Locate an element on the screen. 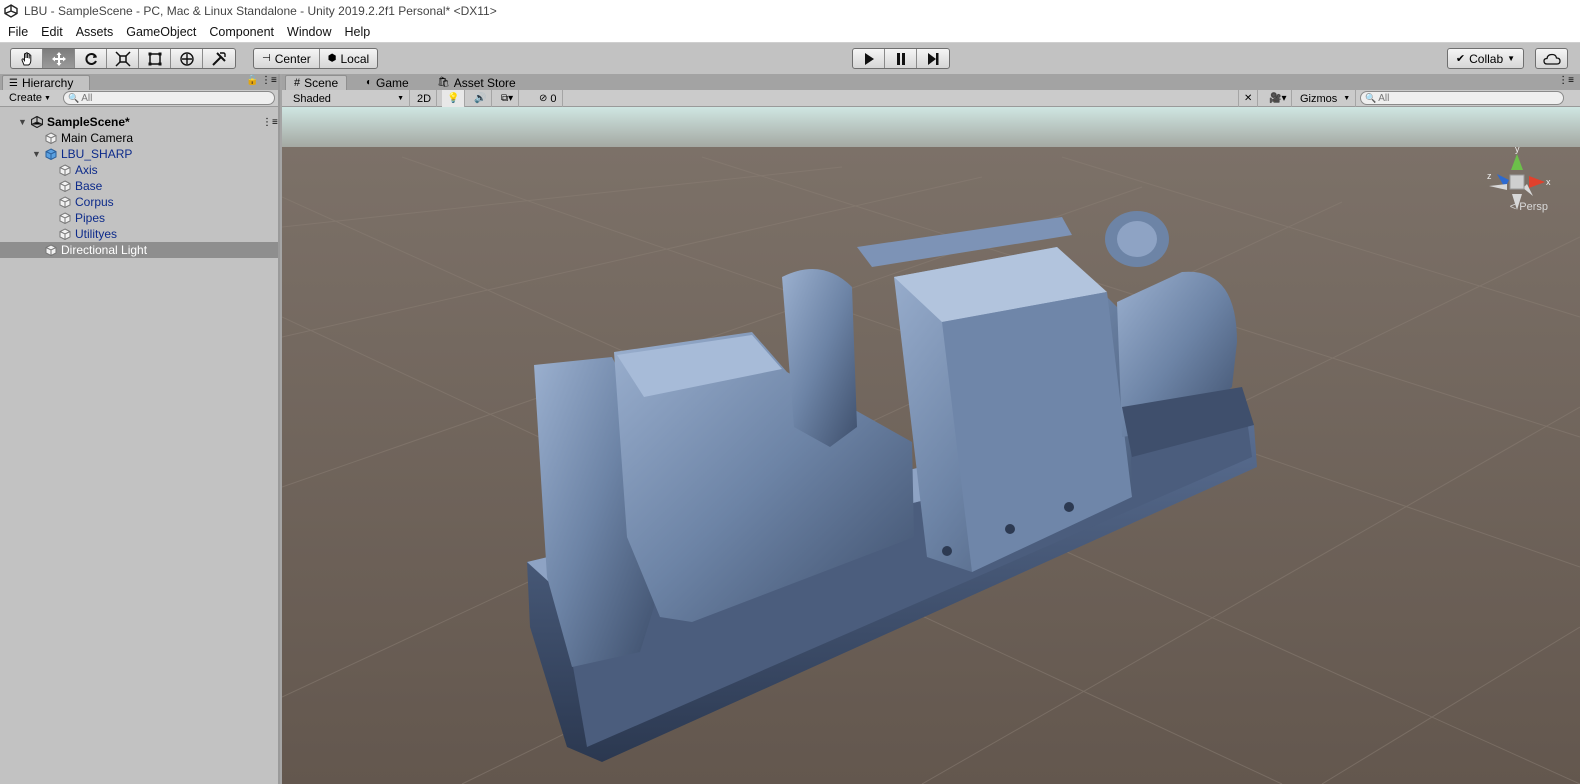  tab-scene: # Scene is located at coordinates (316, 82).